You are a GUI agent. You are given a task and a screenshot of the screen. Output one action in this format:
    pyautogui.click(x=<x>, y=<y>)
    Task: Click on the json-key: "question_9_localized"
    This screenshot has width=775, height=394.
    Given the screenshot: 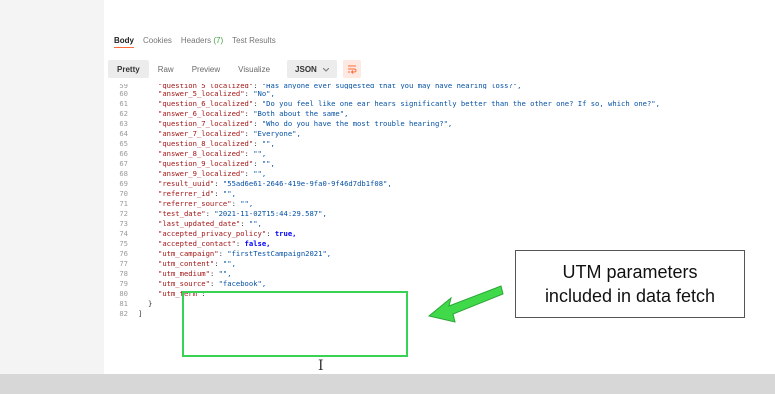 What is the action you would take?
    pyautogui.click(x=206, y=163)
    